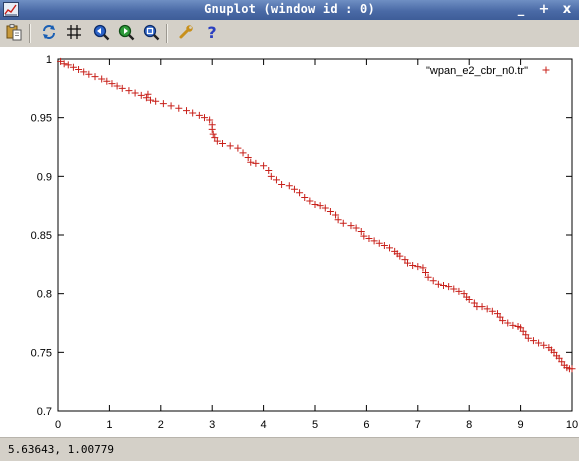 The width and height of the screenshot is (579, 461). Describe the element at coordinates (61, 449) in the screenshot. I see `cursor-coordinates: 5.63643, 1.00779` at that location.